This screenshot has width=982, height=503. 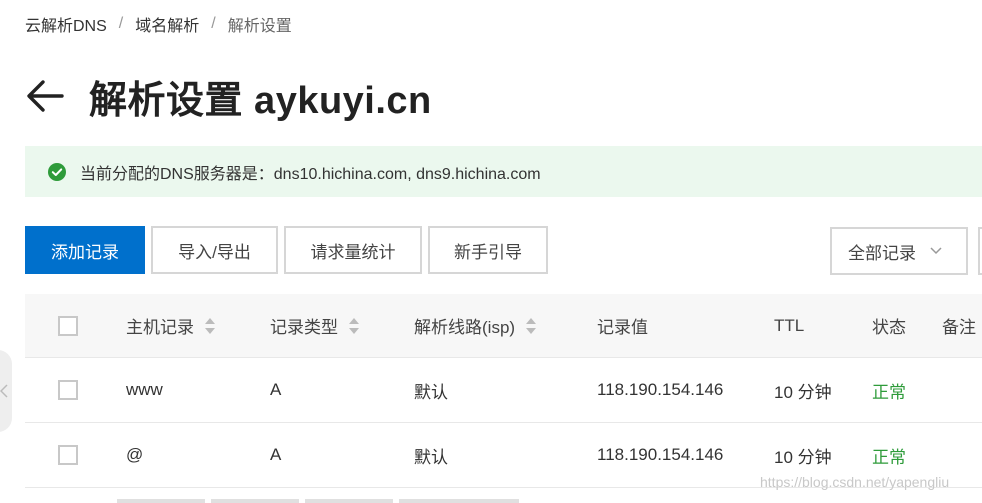 I want to click on breadcrumb: 云解析DNS / 域名解析 / 解析设置, so click(x=158, y=24).